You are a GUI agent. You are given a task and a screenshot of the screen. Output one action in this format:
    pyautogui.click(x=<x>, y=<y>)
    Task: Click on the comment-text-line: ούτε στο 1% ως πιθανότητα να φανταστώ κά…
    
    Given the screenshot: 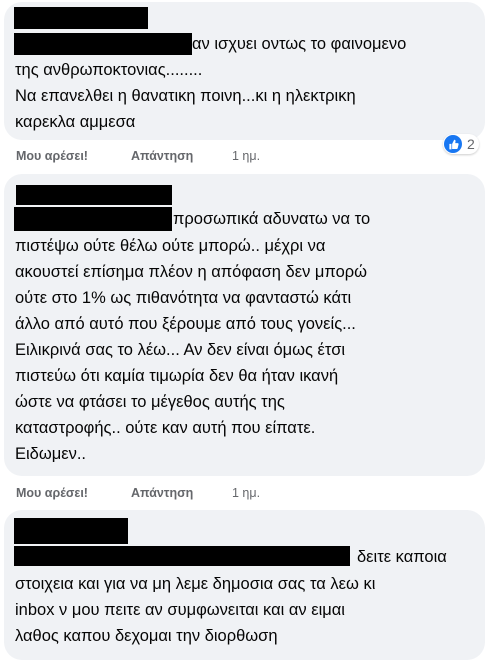 What is the action you would take?
    pyautogui.click(x=183, y=298)
    